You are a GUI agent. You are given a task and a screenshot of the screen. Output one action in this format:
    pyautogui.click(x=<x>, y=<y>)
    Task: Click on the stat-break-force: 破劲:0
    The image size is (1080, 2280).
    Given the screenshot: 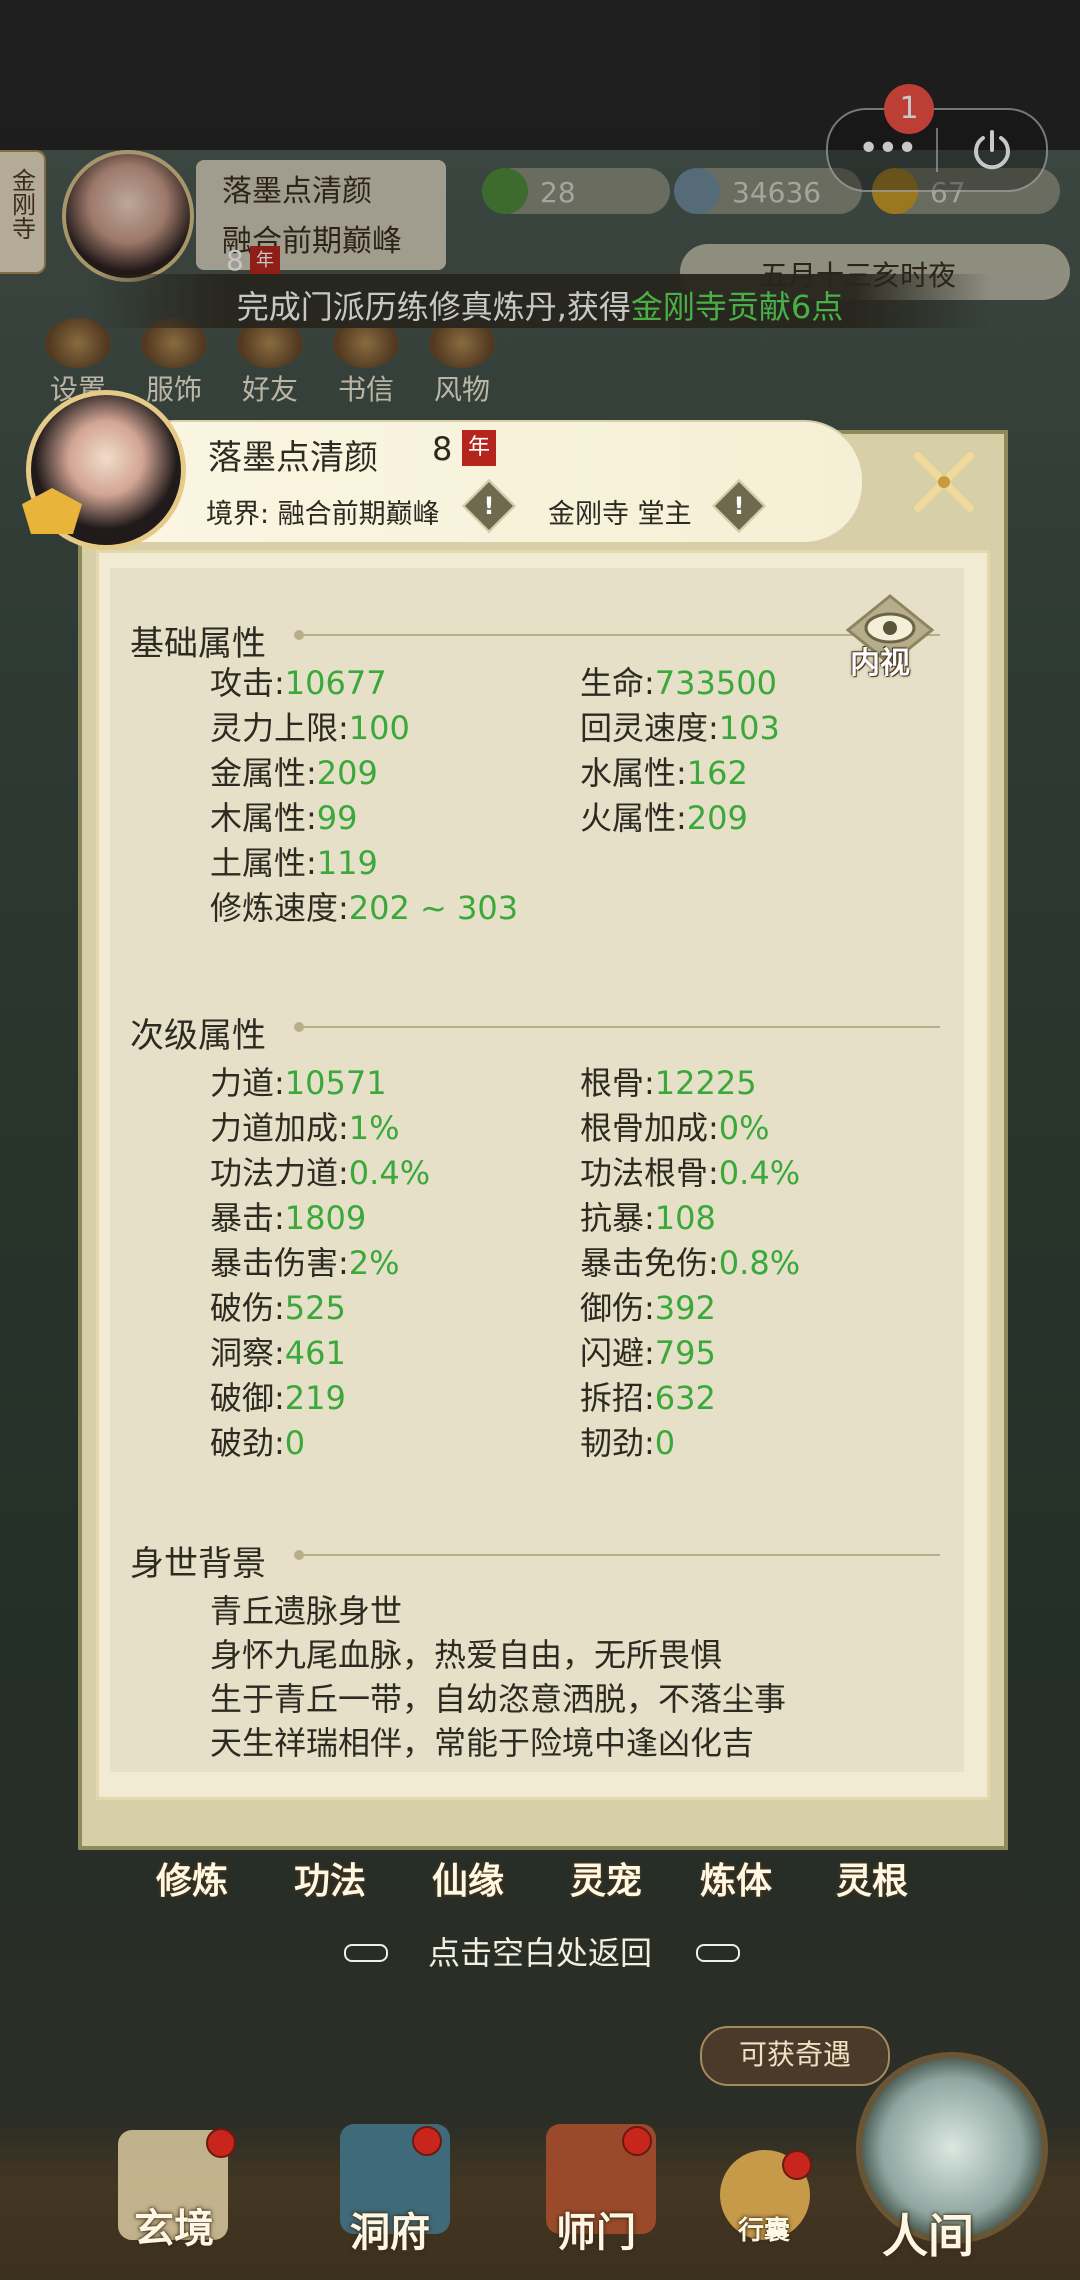 What is the action you would take?
    pyautogui.click(x=257, y=1441)
    